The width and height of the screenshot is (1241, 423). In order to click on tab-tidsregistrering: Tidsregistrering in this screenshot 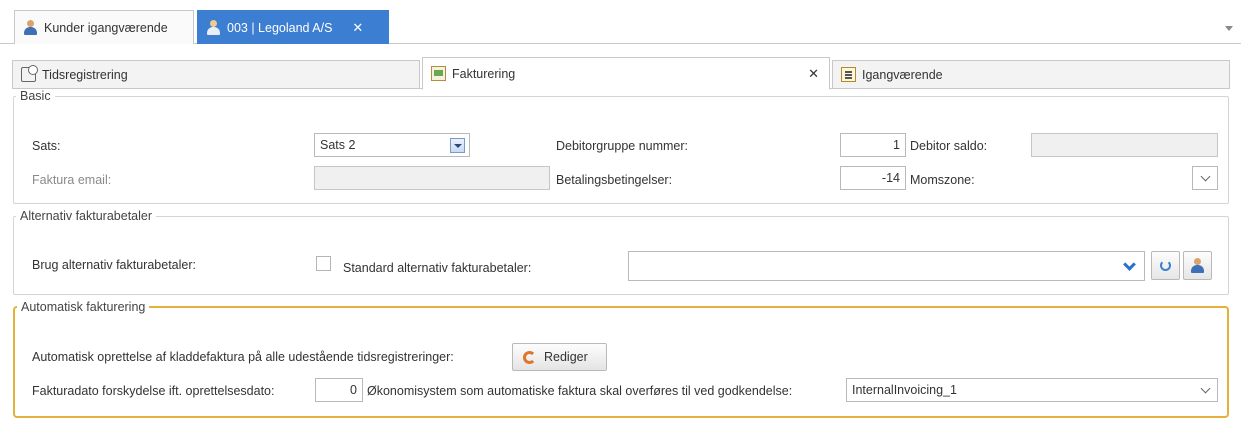, I will do `click(216, 74)`.